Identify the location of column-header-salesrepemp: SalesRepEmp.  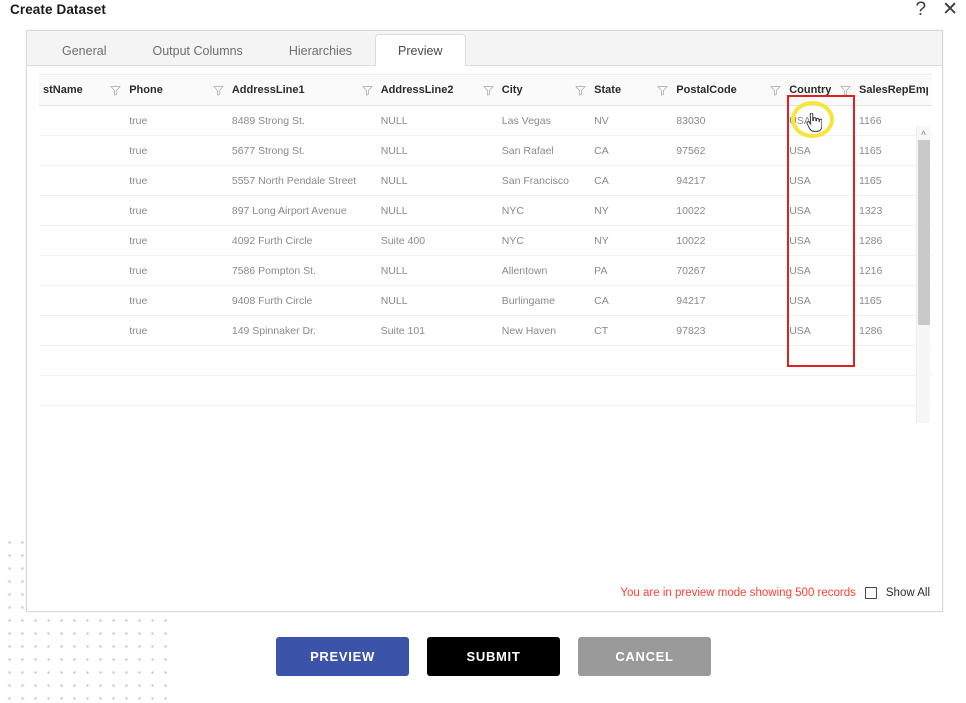
(893, 90).